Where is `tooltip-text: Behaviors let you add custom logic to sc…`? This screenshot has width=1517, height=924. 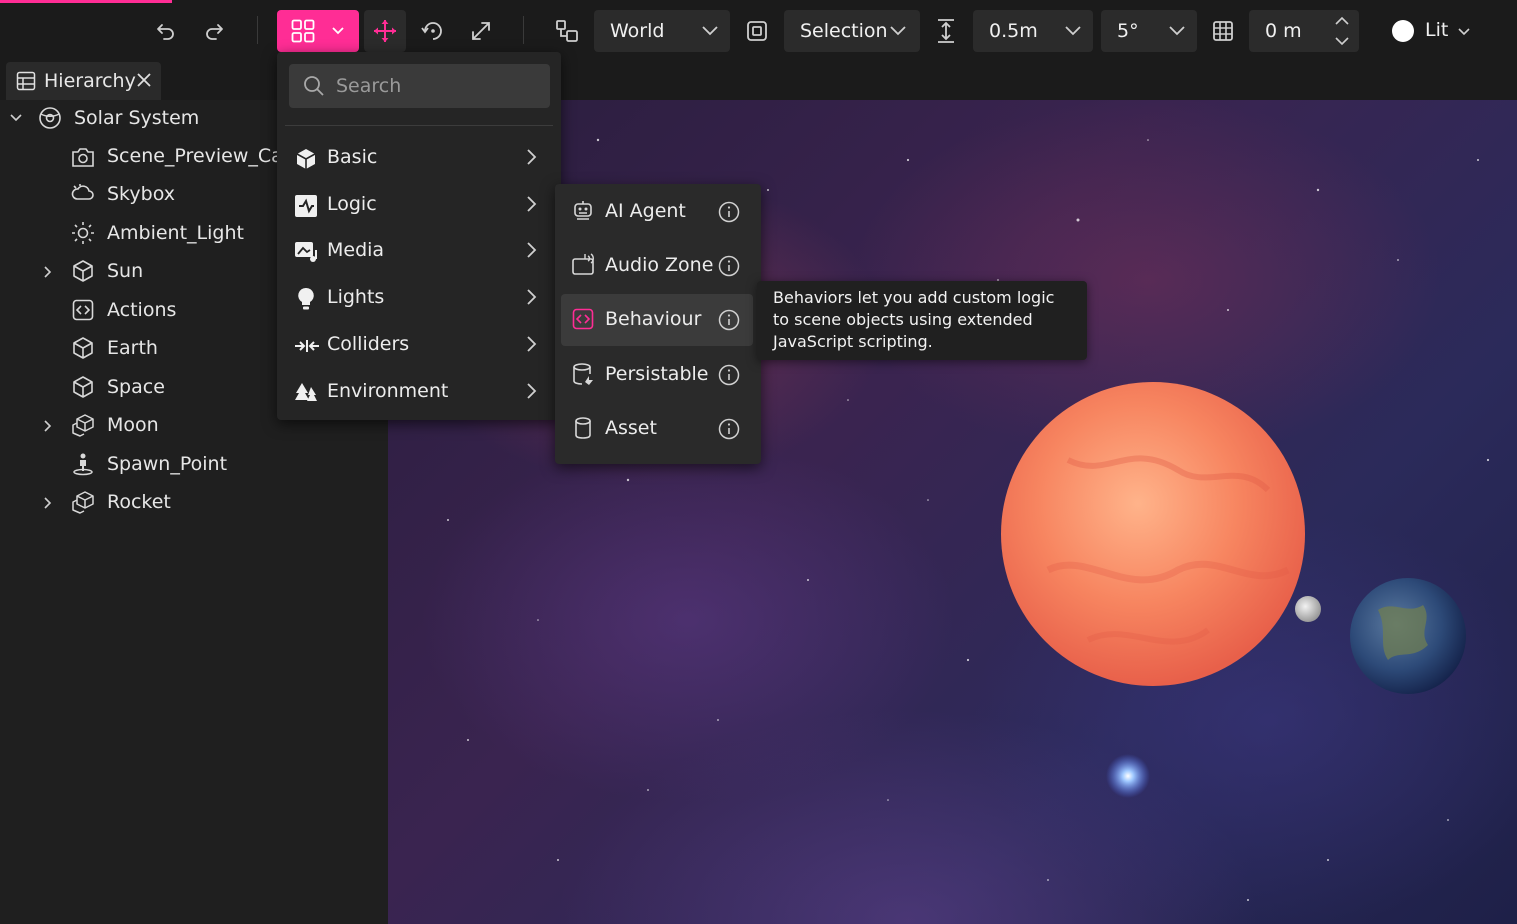
tooltip-text: Behaviors let you add custom logic to sc… is located at coordinates (914, 319).